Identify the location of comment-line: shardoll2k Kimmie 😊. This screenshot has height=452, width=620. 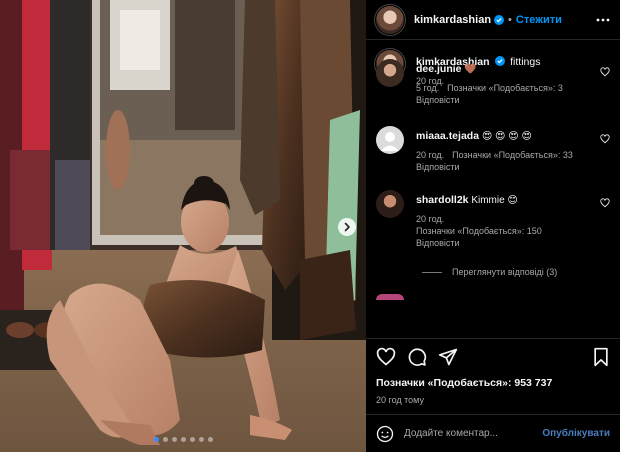
(503, 200).